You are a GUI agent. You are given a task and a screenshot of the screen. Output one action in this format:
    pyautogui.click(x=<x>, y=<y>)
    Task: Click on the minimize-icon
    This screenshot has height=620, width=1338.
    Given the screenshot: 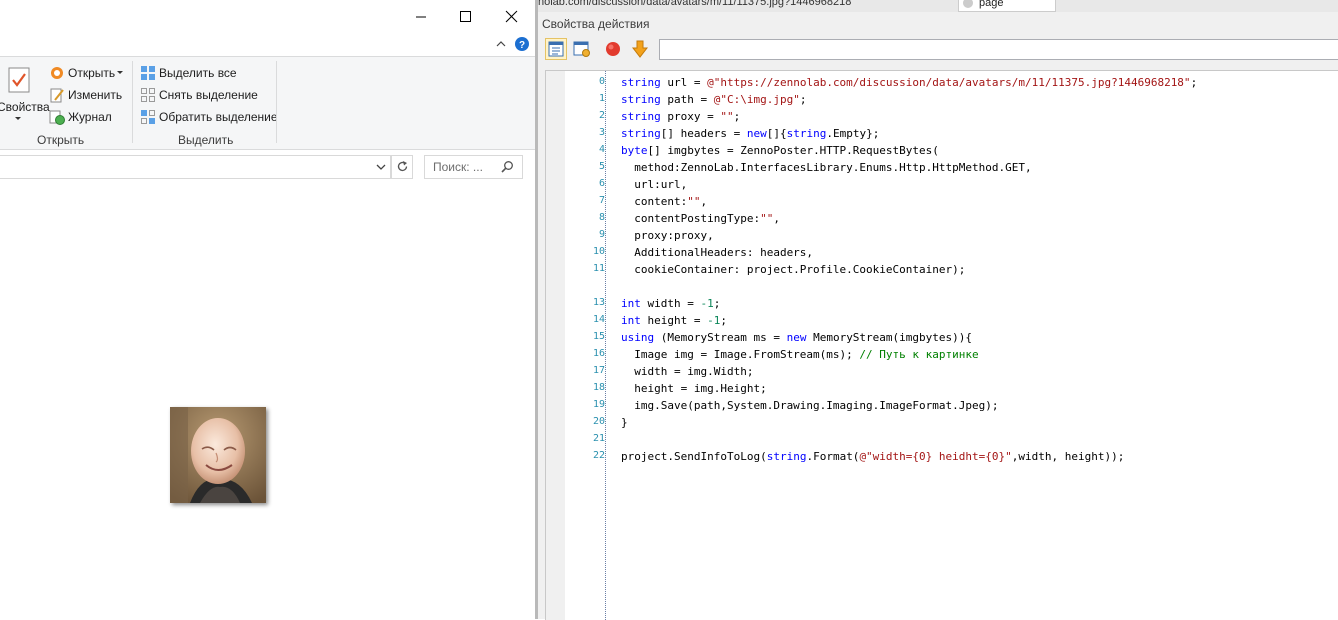 What is the action you would take?
    pyautogui.click(x=421, y=17)
    